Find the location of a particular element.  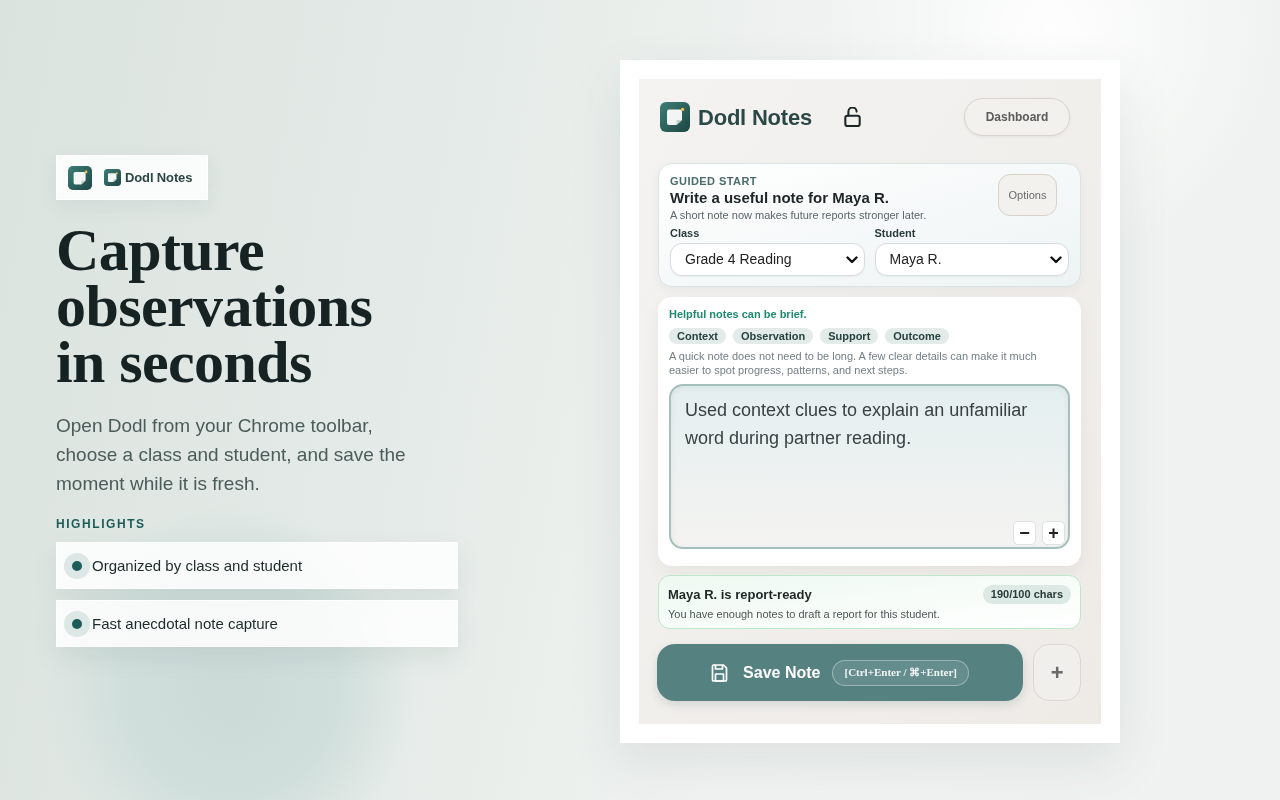

card-title: Write a useful note for Maya R. is located at coordinates (780, 198).